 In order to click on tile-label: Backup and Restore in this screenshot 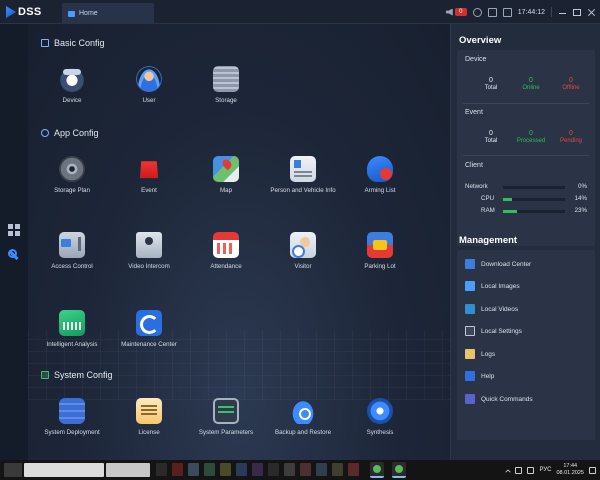, I will do `click(303, 432)`.